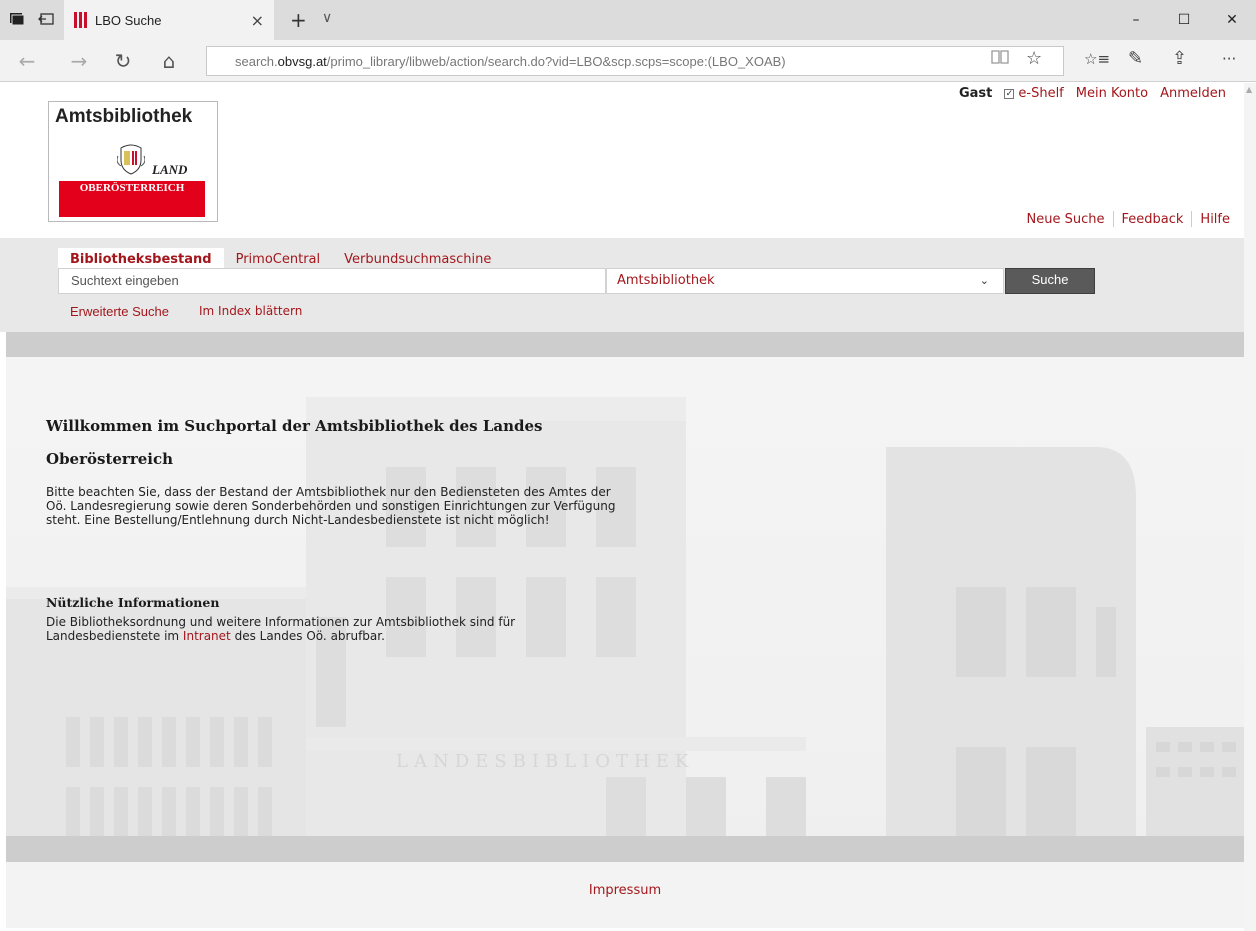 This screenshot has height=931, width=1256. I want to click on eshelf-link: ✓ e-Shelf, so click(1034, 93).